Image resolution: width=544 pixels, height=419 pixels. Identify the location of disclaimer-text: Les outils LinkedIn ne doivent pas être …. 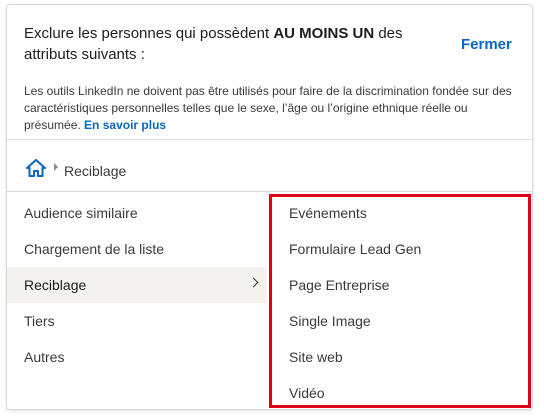
(274, 108).